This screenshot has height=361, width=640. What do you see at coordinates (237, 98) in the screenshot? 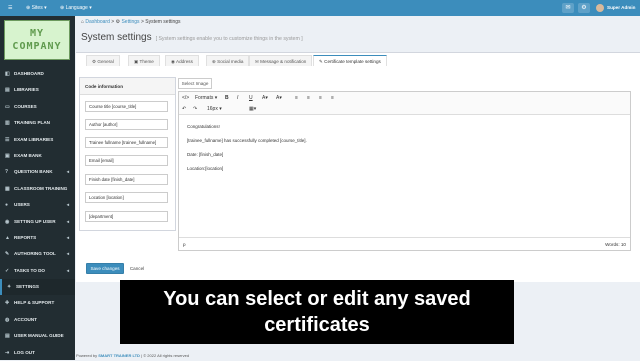
I see `italic-icon: I` at bounding box center [237, 98].